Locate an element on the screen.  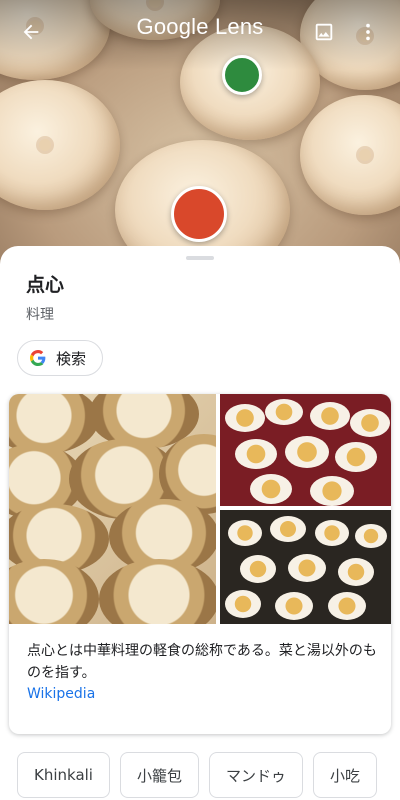
gallery-button is located at coordinates (324, 32).